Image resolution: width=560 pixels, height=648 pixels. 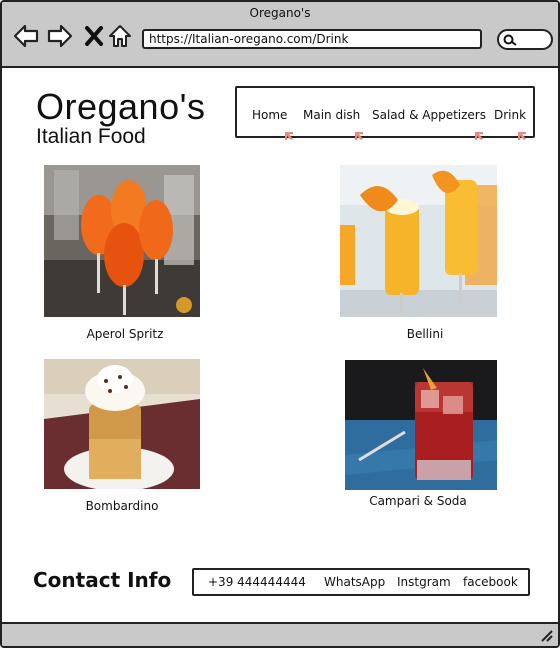 What do you see at coordinates (91, 136) in the screenshot?
I see `site-subtitle: Italian Food` at bounding box center [91, 136].